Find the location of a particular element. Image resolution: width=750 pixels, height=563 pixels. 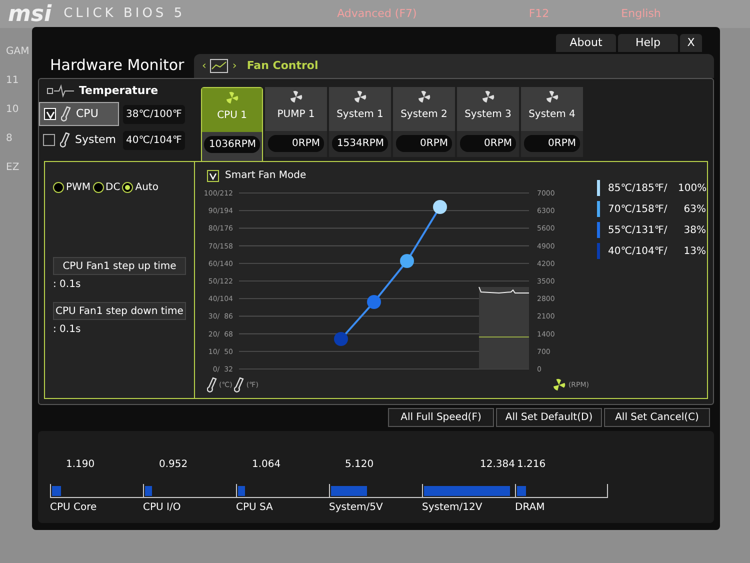

voltage-value: 1.216 is located at coordinates (531, 465).